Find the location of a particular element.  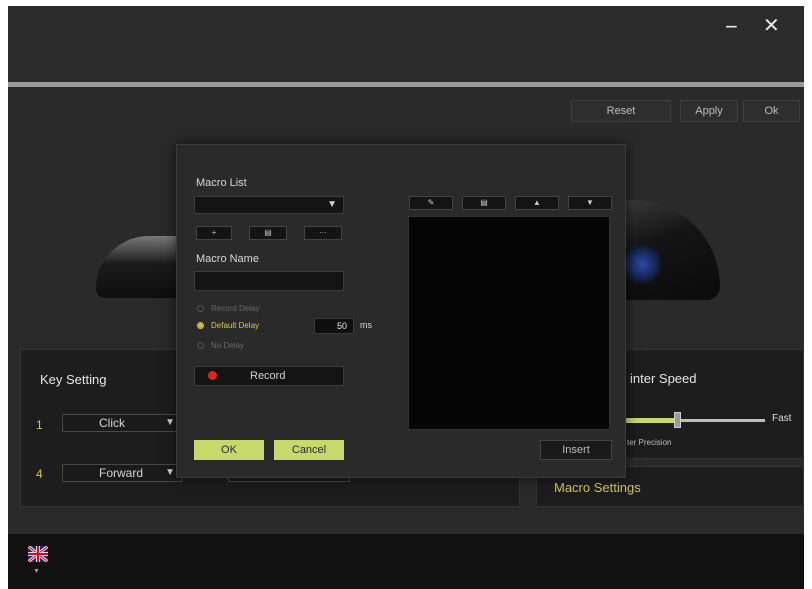

macro-list-label: Macro List is located at coordinates (221, 183).